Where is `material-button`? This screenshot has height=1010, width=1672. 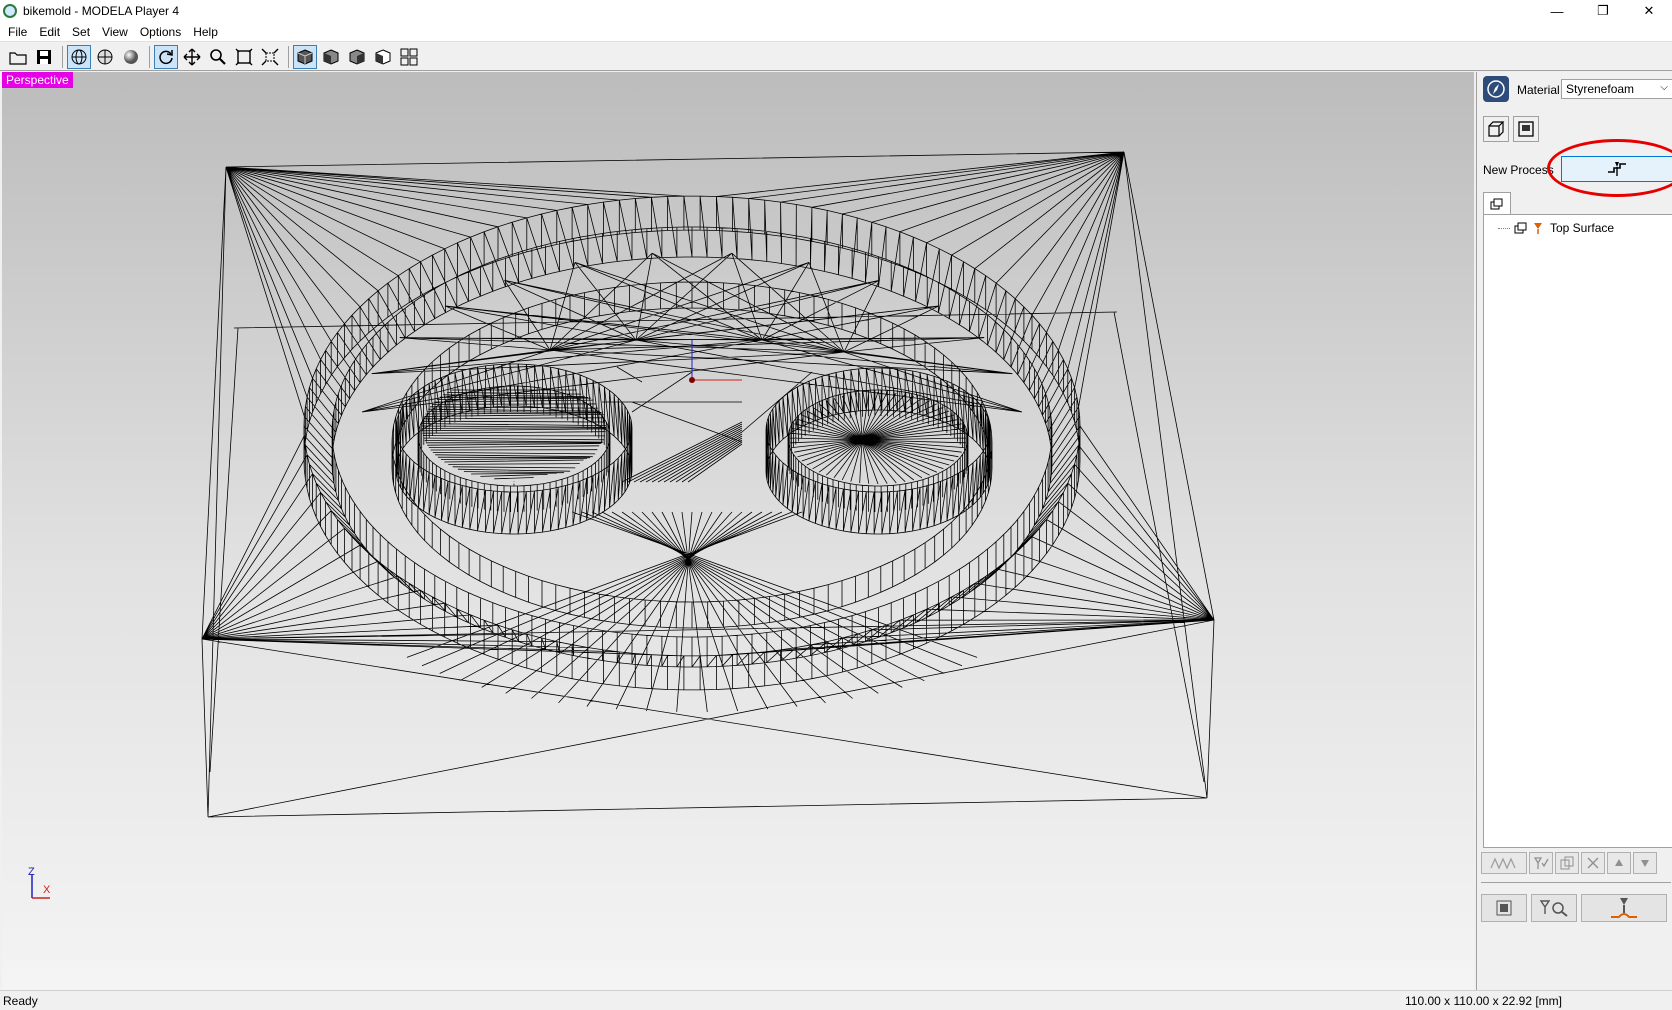
material-button is located at coordinates (1496, 89).